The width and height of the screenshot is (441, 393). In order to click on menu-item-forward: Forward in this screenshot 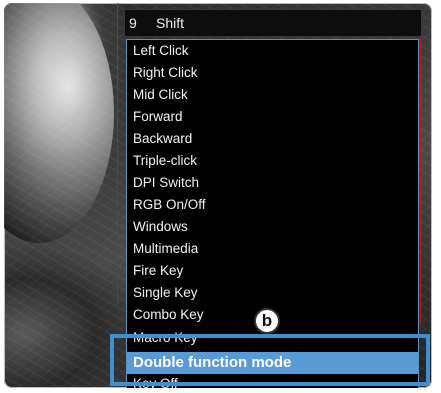, I will do `click(158, 116)`.